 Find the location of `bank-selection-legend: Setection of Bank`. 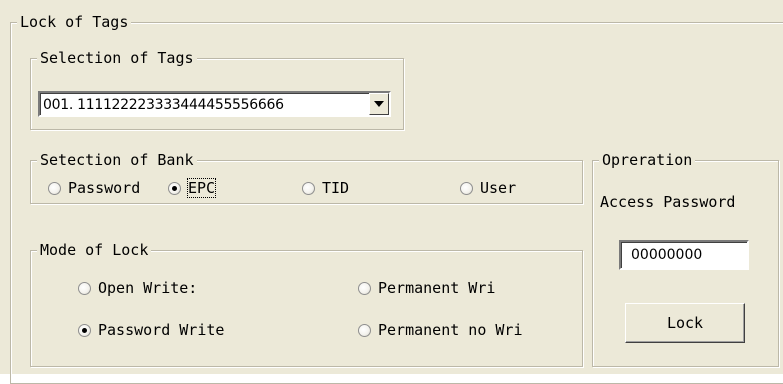

bank-selection-legend: Setection of Bank is located at coordinates (117, 160).